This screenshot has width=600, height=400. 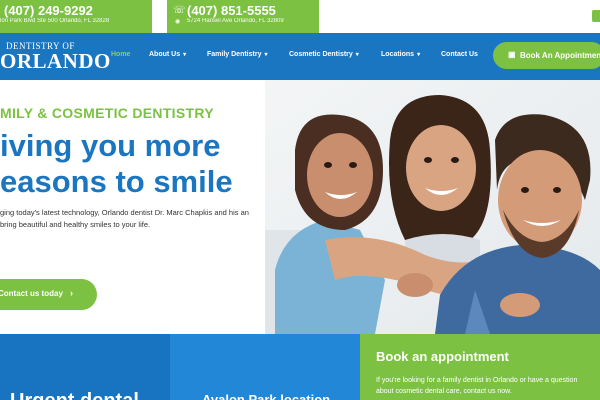 What do you see at coordinates (235, 21) in the screenshot?
I see `address-2: 5724 Hansel Ave Orlando, FL 32809` at bounding box center [235, 21].